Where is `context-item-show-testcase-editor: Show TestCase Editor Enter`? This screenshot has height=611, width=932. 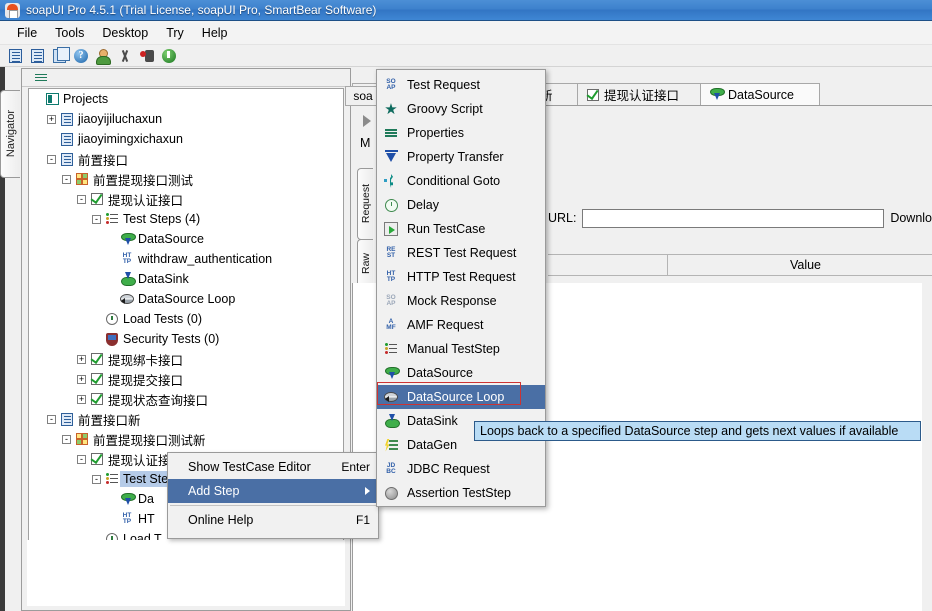
context-item-show-testcase-editor: Show TestCase Editor Enter is located at coordinates (273, 467).